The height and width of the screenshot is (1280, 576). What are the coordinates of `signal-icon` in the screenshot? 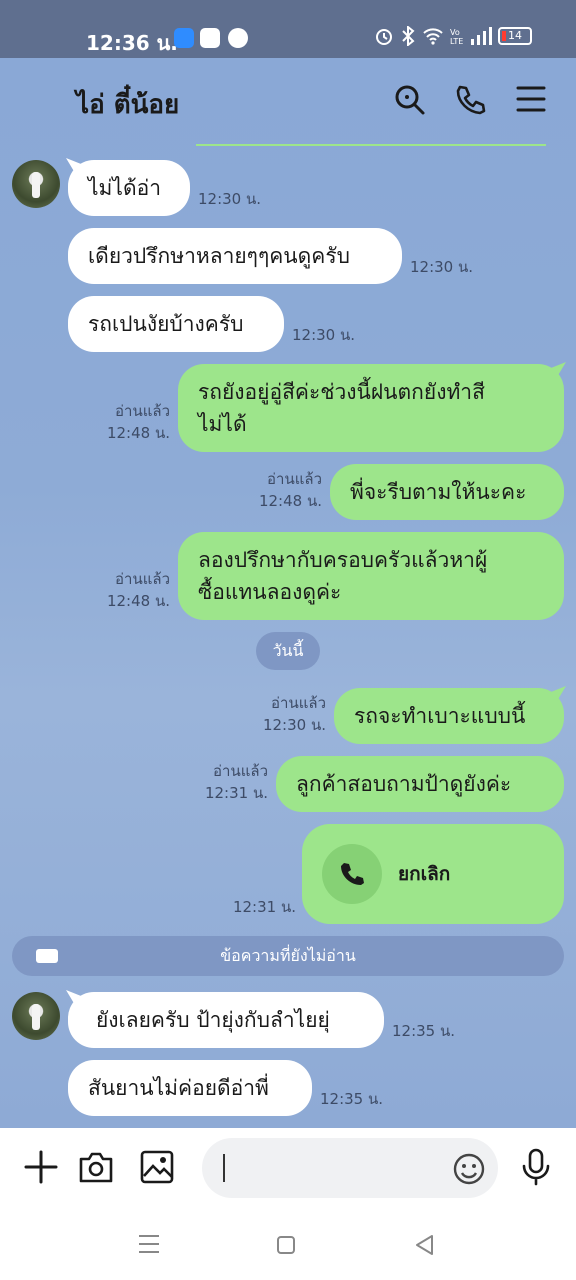 It's located at (481, 36).